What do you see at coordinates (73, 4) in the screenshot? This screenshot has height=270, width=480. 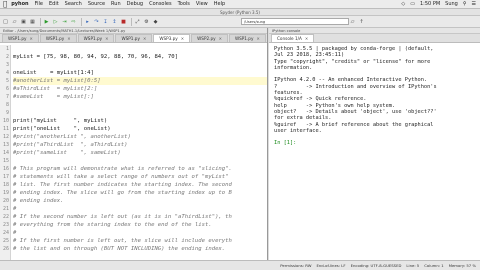 I see `menu-search: Search` at bounding box center [73, 4].